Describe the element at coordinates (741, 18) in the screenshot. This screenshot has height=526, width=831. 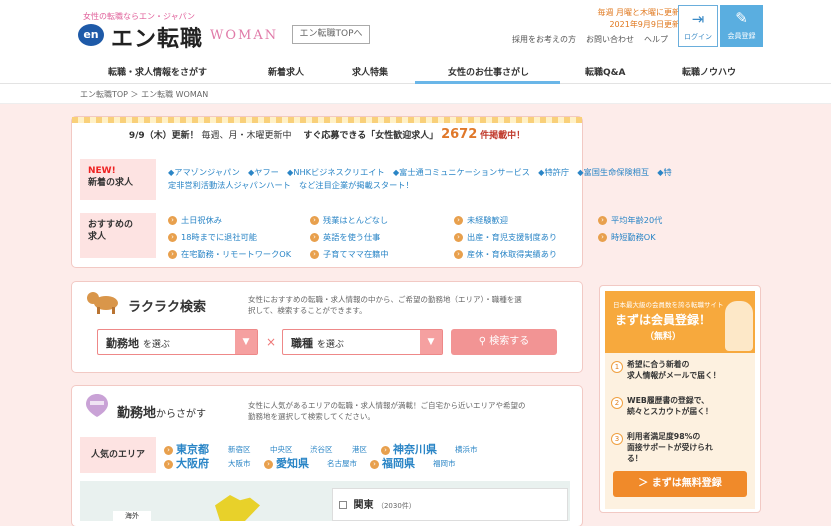
I see `pencil-icon: ✎` at that location.